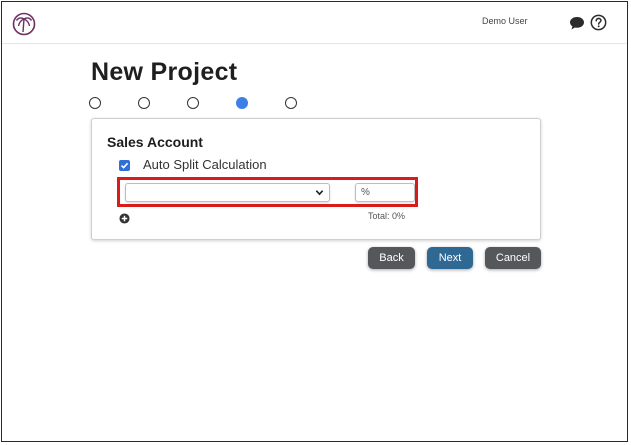  What do you see at coordinates (385, 192) in the screenshot?
I see `percent-input: %` at bounding box center [385, 192].